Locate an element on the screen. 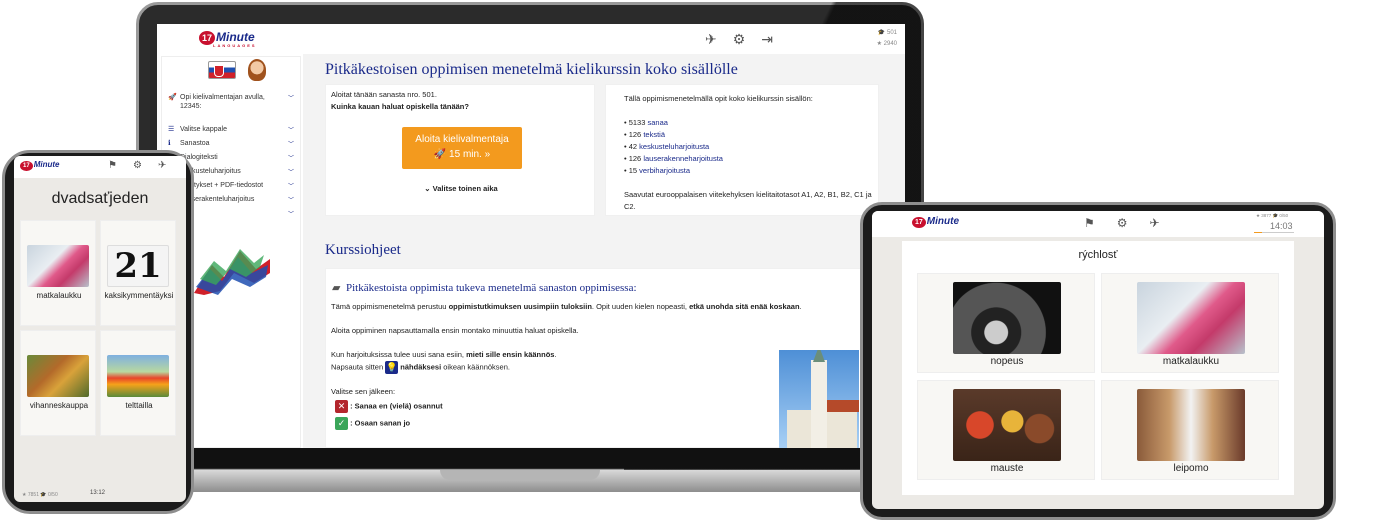 This screenshot has height=532, width=1400. content-item-conversations: • 42 keskusteluharjoitusta is located at coordinates (667, 146).